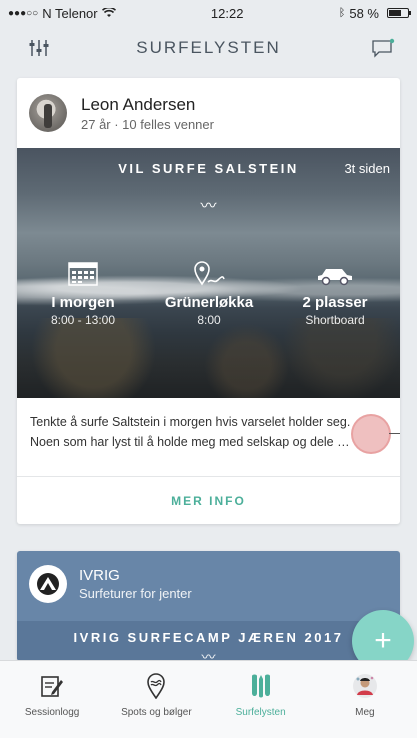 This screenshot has width=417, height=738. What do you see at coordinates (227, 13) in the screenshot?
I see `clock: 12:22` at bounding box center [227, 13].